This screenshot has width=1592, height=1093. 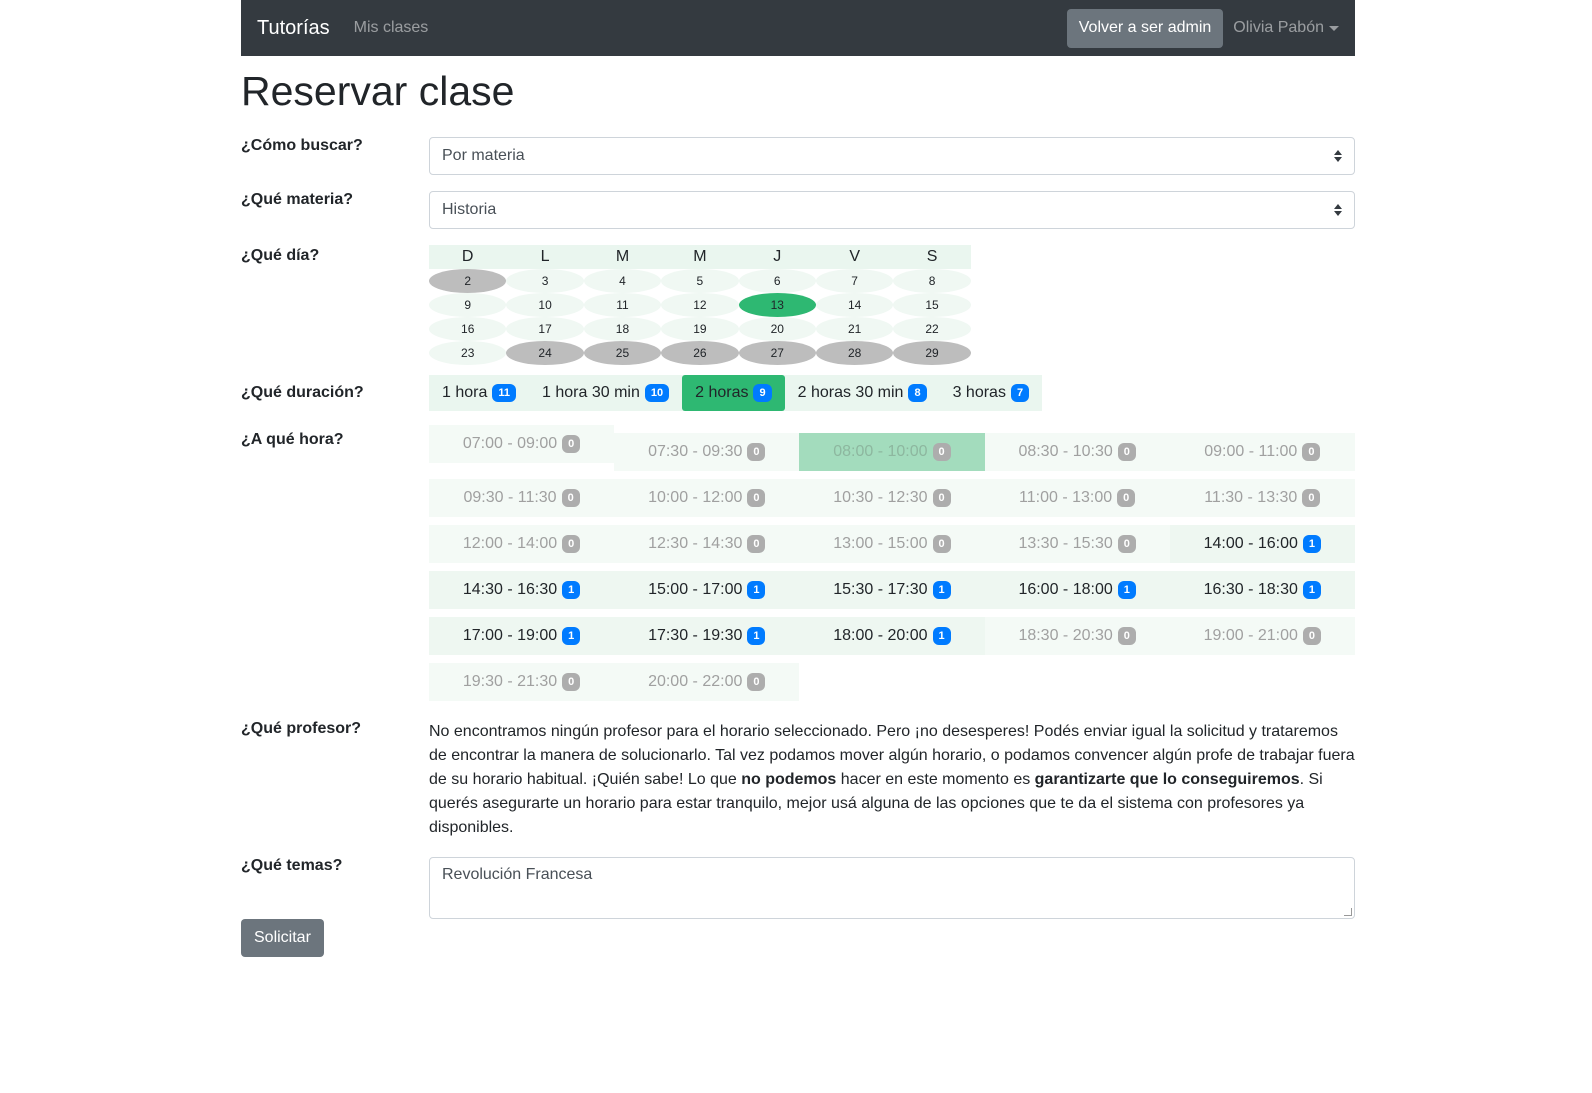 I want to click on calendar-day: 14, so click(x=854, y=305).